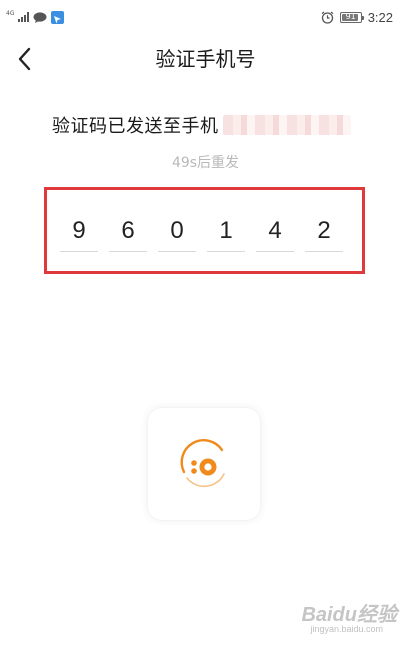 The height and width of the screenshot is (648, 411). I want to click on status-right: 91 3:22, so click(357, 17).